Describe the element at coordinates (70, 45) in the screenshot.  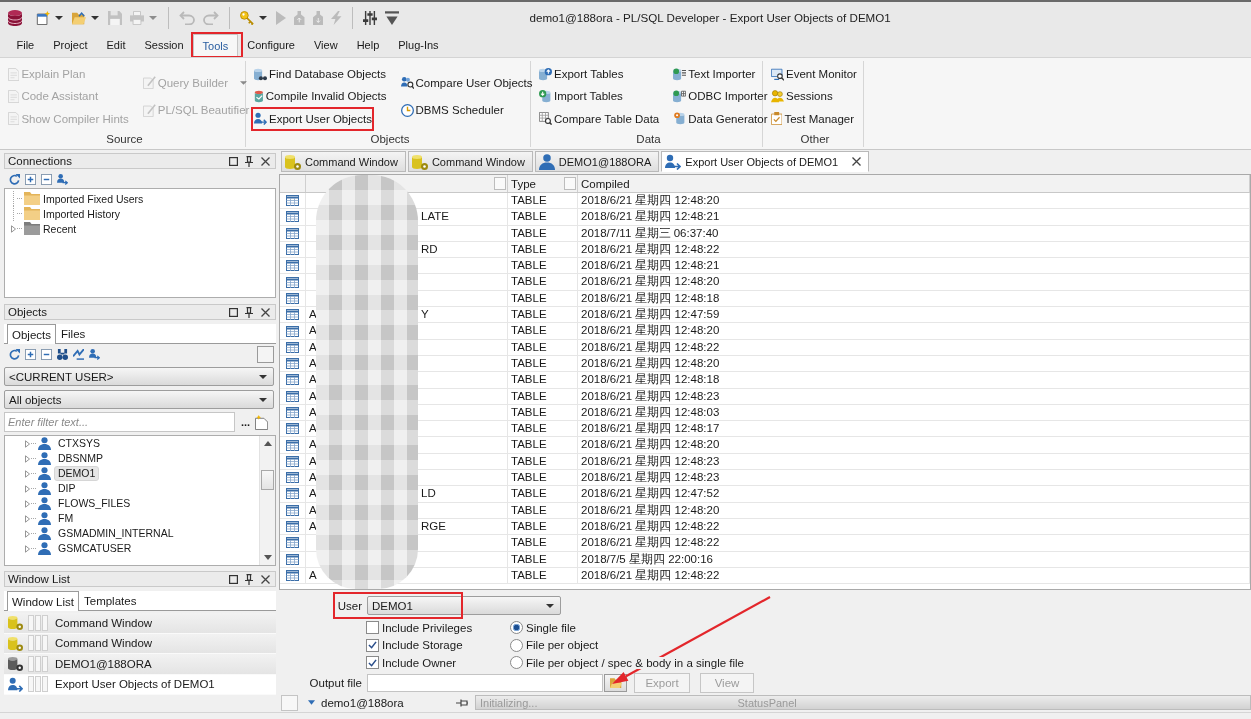
I see `menu-item: Project` at that location.